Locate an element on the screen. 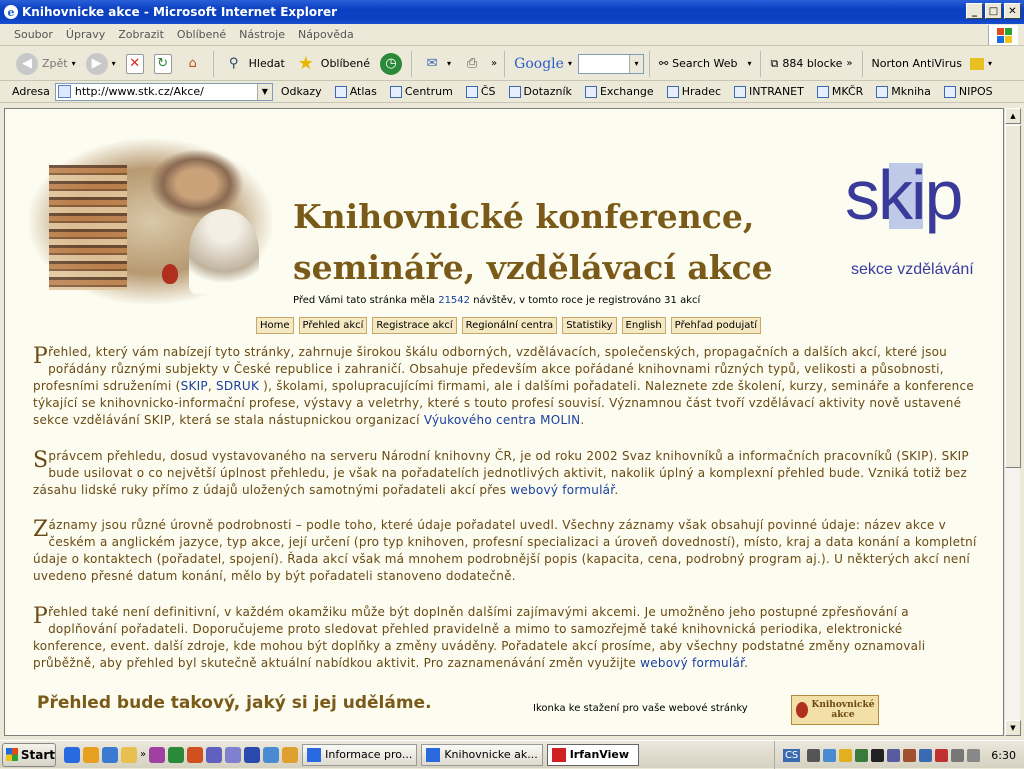 The image size is (1024, 769). favorites-button: ★ Oblíbené is located at coordinates (332, 64).